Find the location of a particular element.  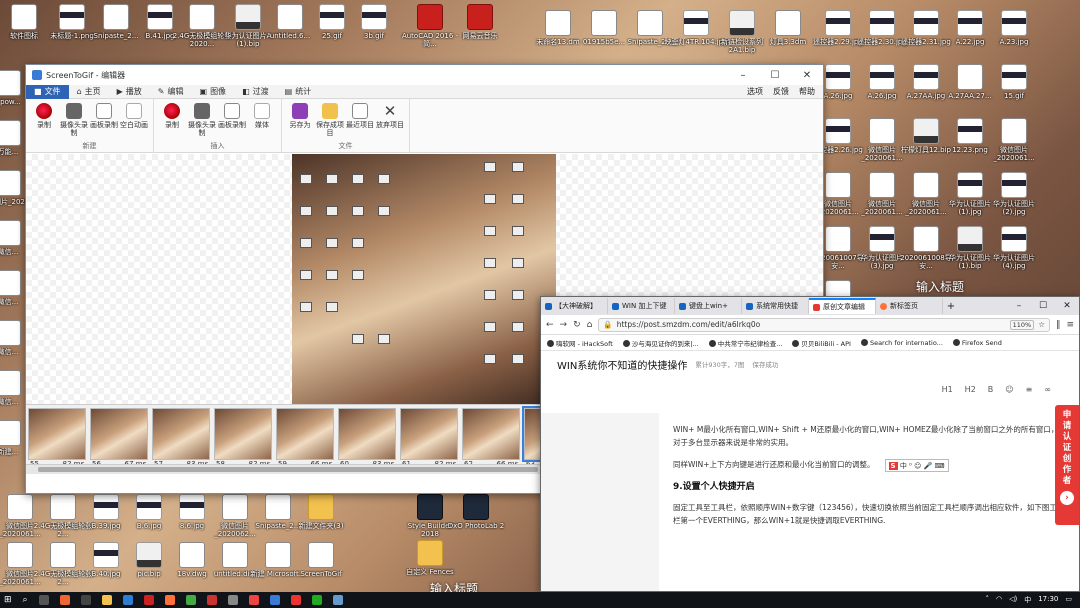

bookmark-item: 嗨软网 - iHackSoft is located at coordinates (580, 343).